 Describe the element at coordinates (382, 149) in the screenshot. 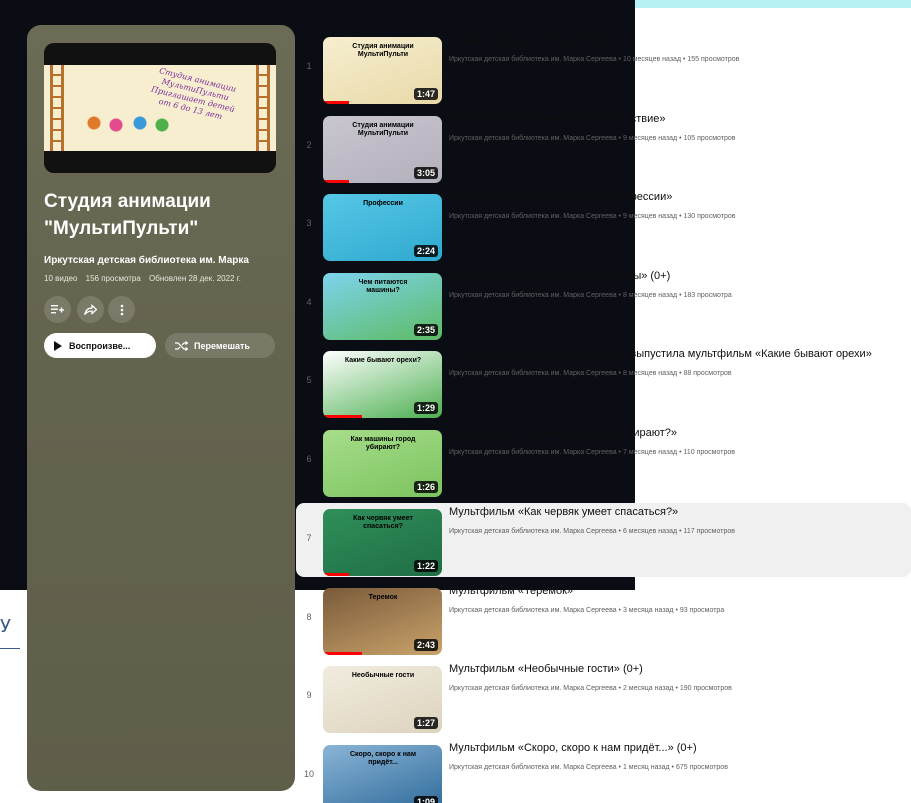

I see `video-thumbnail: Студия анимации МультиПульти 3:05` at that location.